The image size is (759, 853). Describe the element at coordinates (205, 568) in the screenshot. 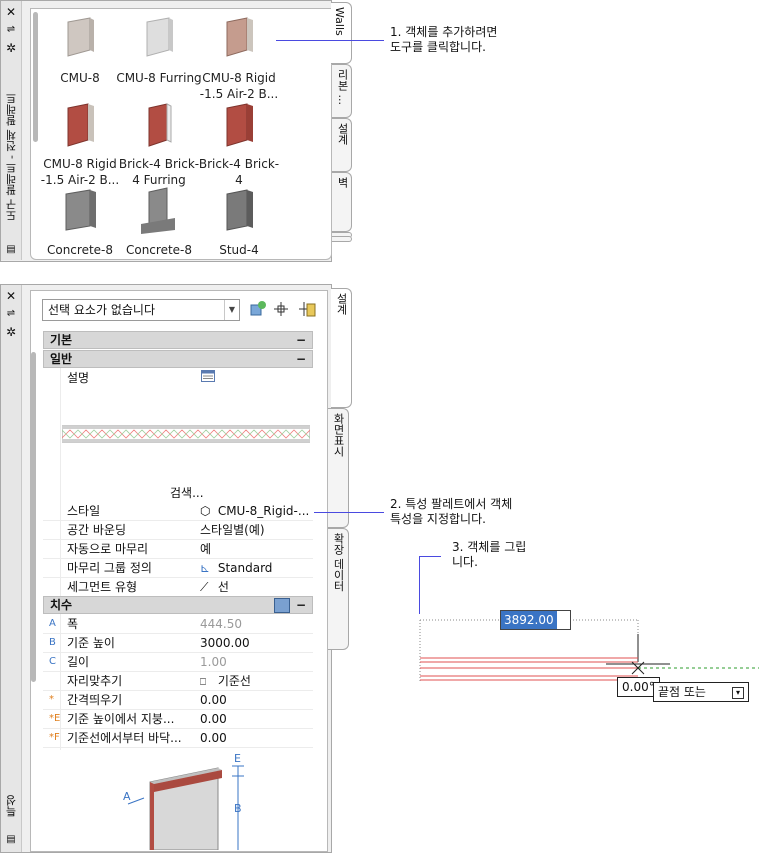

I see `cleanup-group-icon: ⊾` at that location.